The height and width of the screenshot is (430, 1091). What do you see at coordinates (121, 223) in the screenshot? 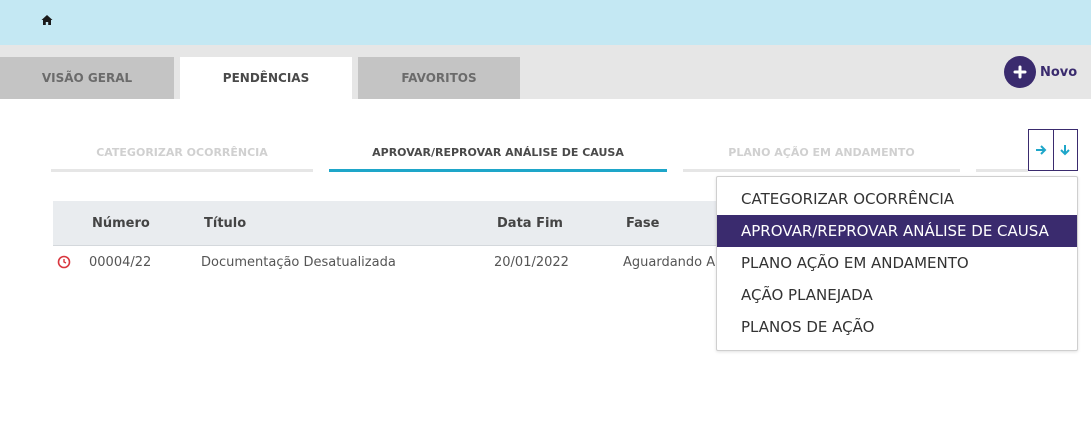
I see `column-numero: Número` at bounding box center [121, 223].